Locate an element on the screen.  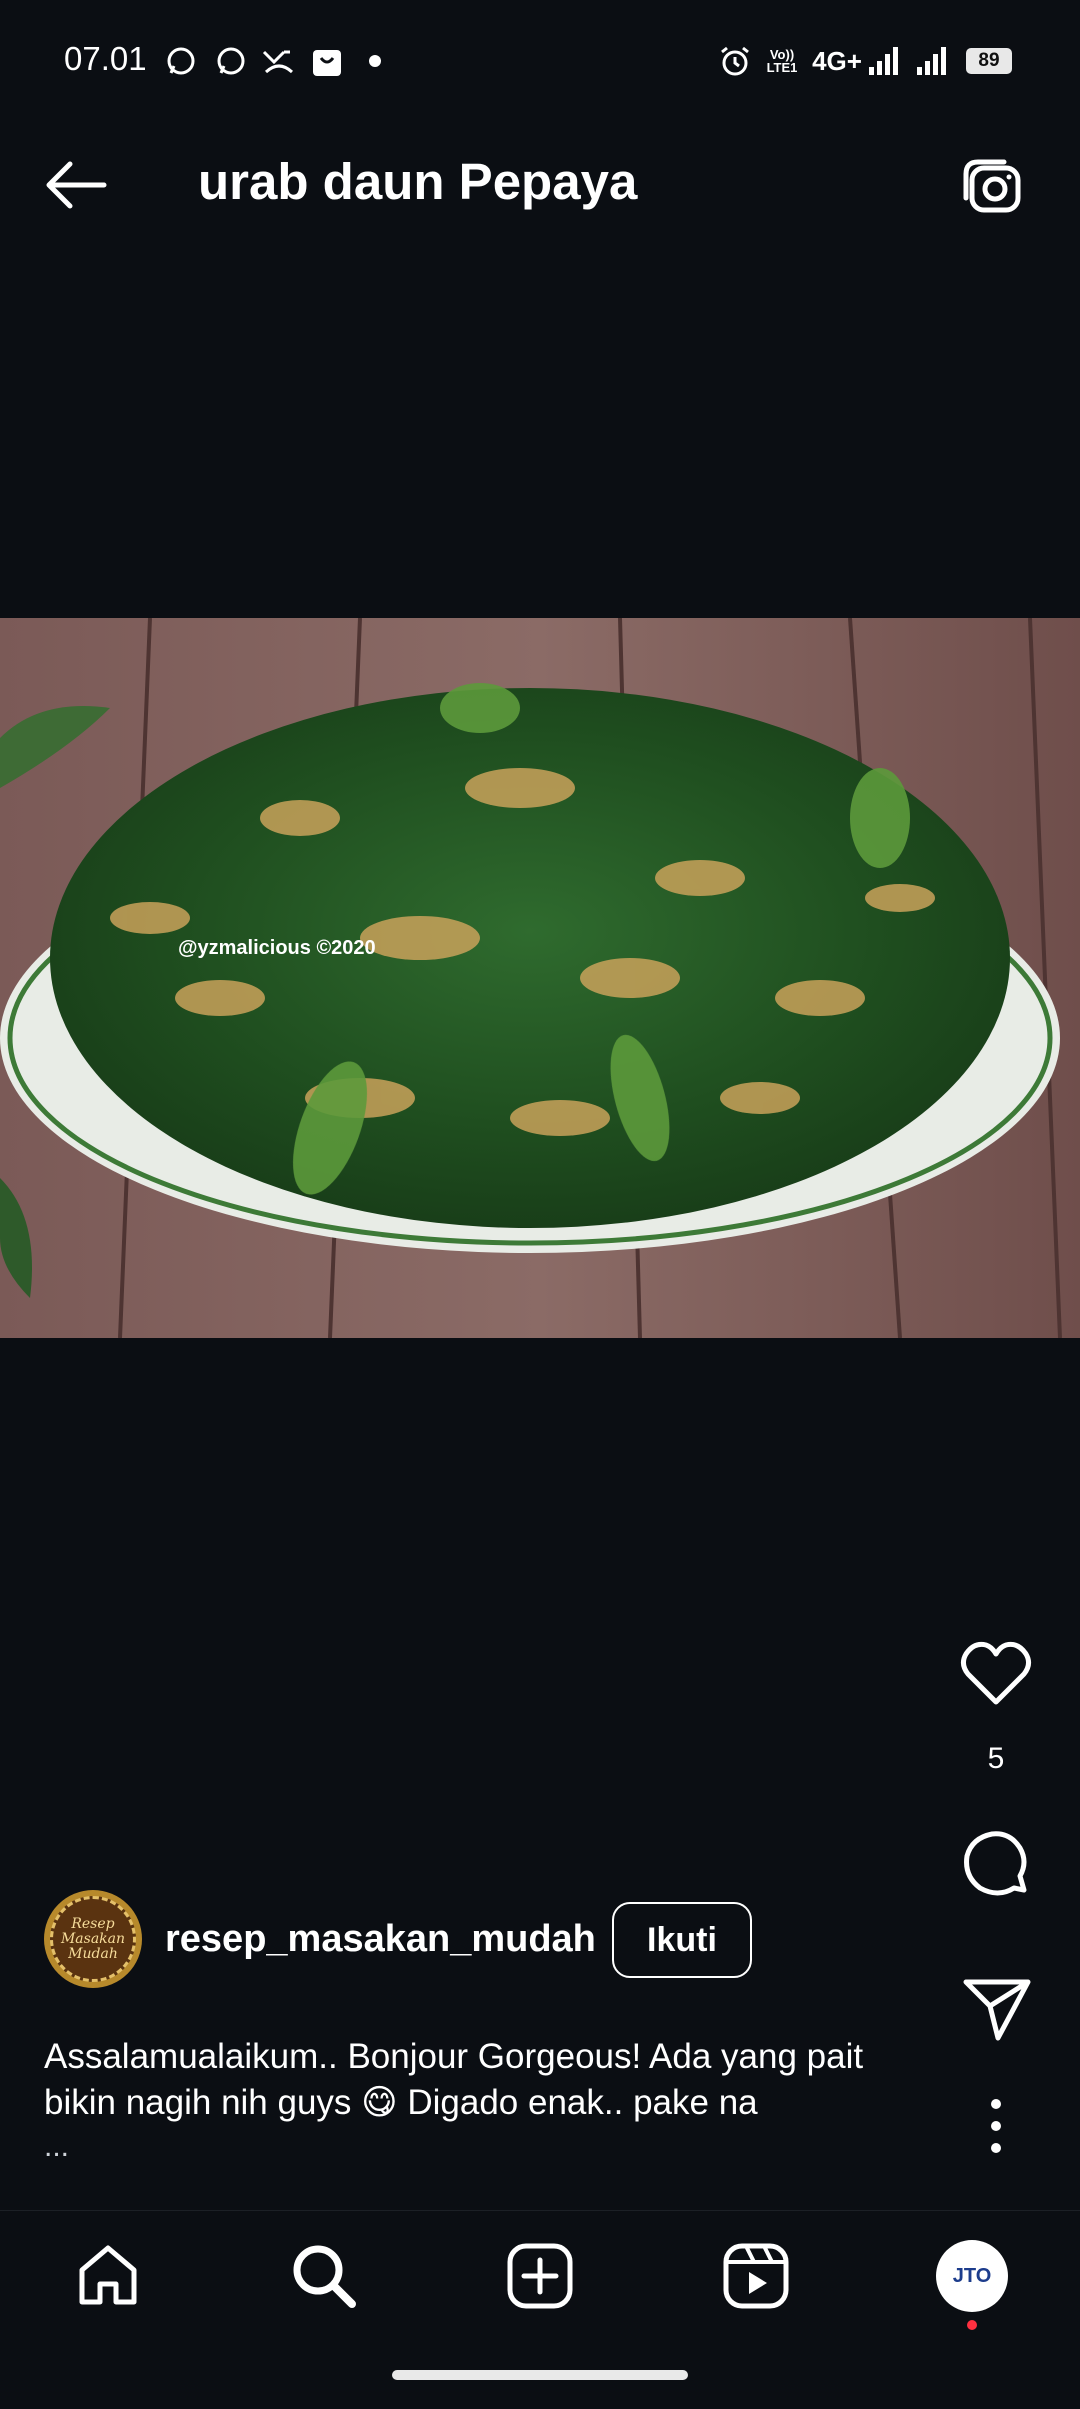
volte-icon: Vo)) LTE1 is located at coordinates (782, 61).